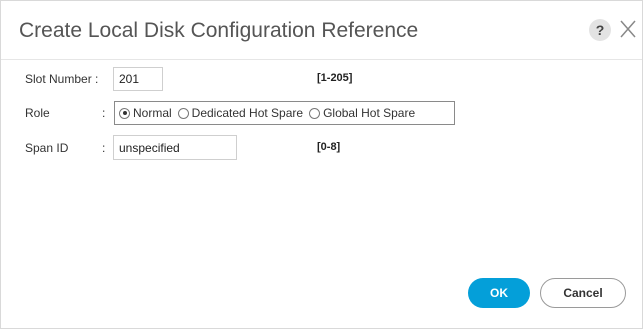 This screenshot has height=329, width=643. Describe the element at coordinates (321, 59) in the screenshot. I see `title-divider` at that location.